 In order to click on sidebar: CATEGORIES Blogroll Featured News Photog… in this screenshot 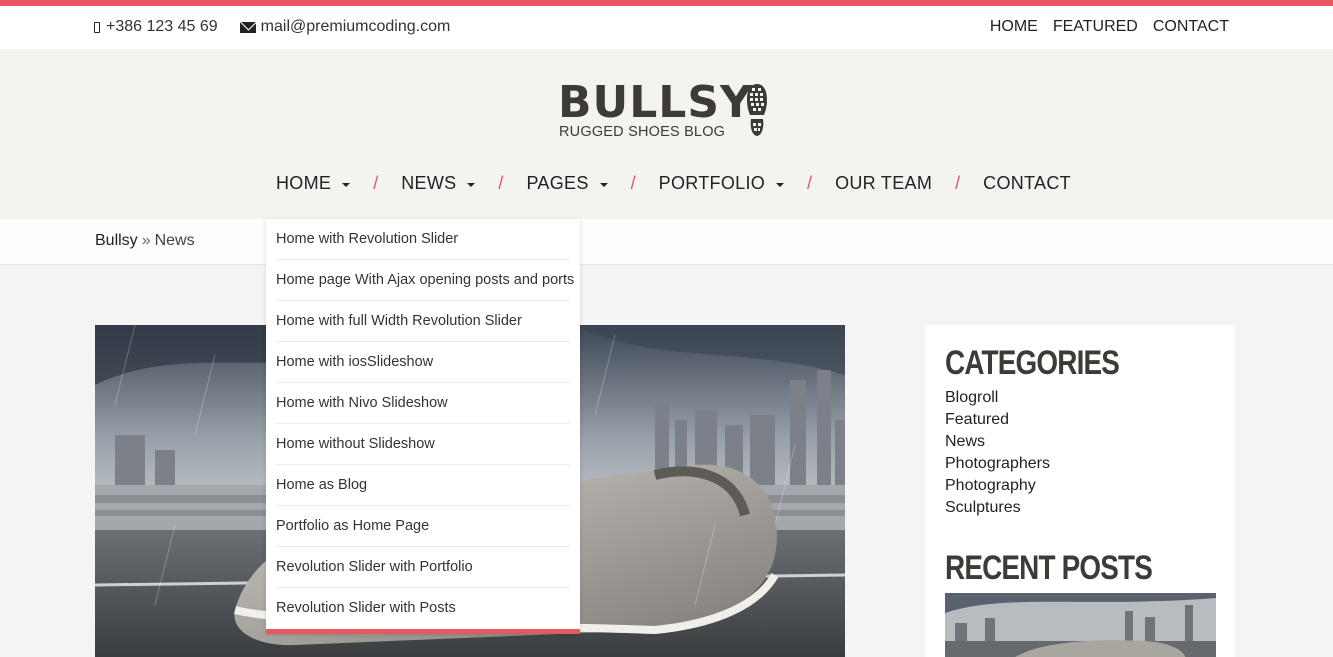, I will do `click(1080, 491)`.